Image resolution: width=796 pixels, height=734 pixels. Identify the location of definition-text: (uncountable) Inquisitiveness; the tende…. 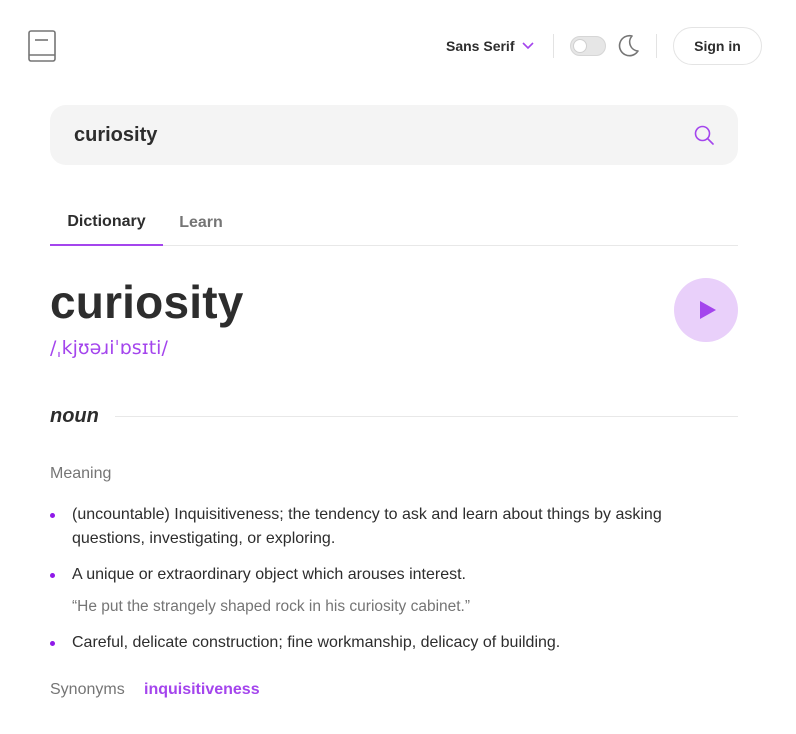
(367, 514).